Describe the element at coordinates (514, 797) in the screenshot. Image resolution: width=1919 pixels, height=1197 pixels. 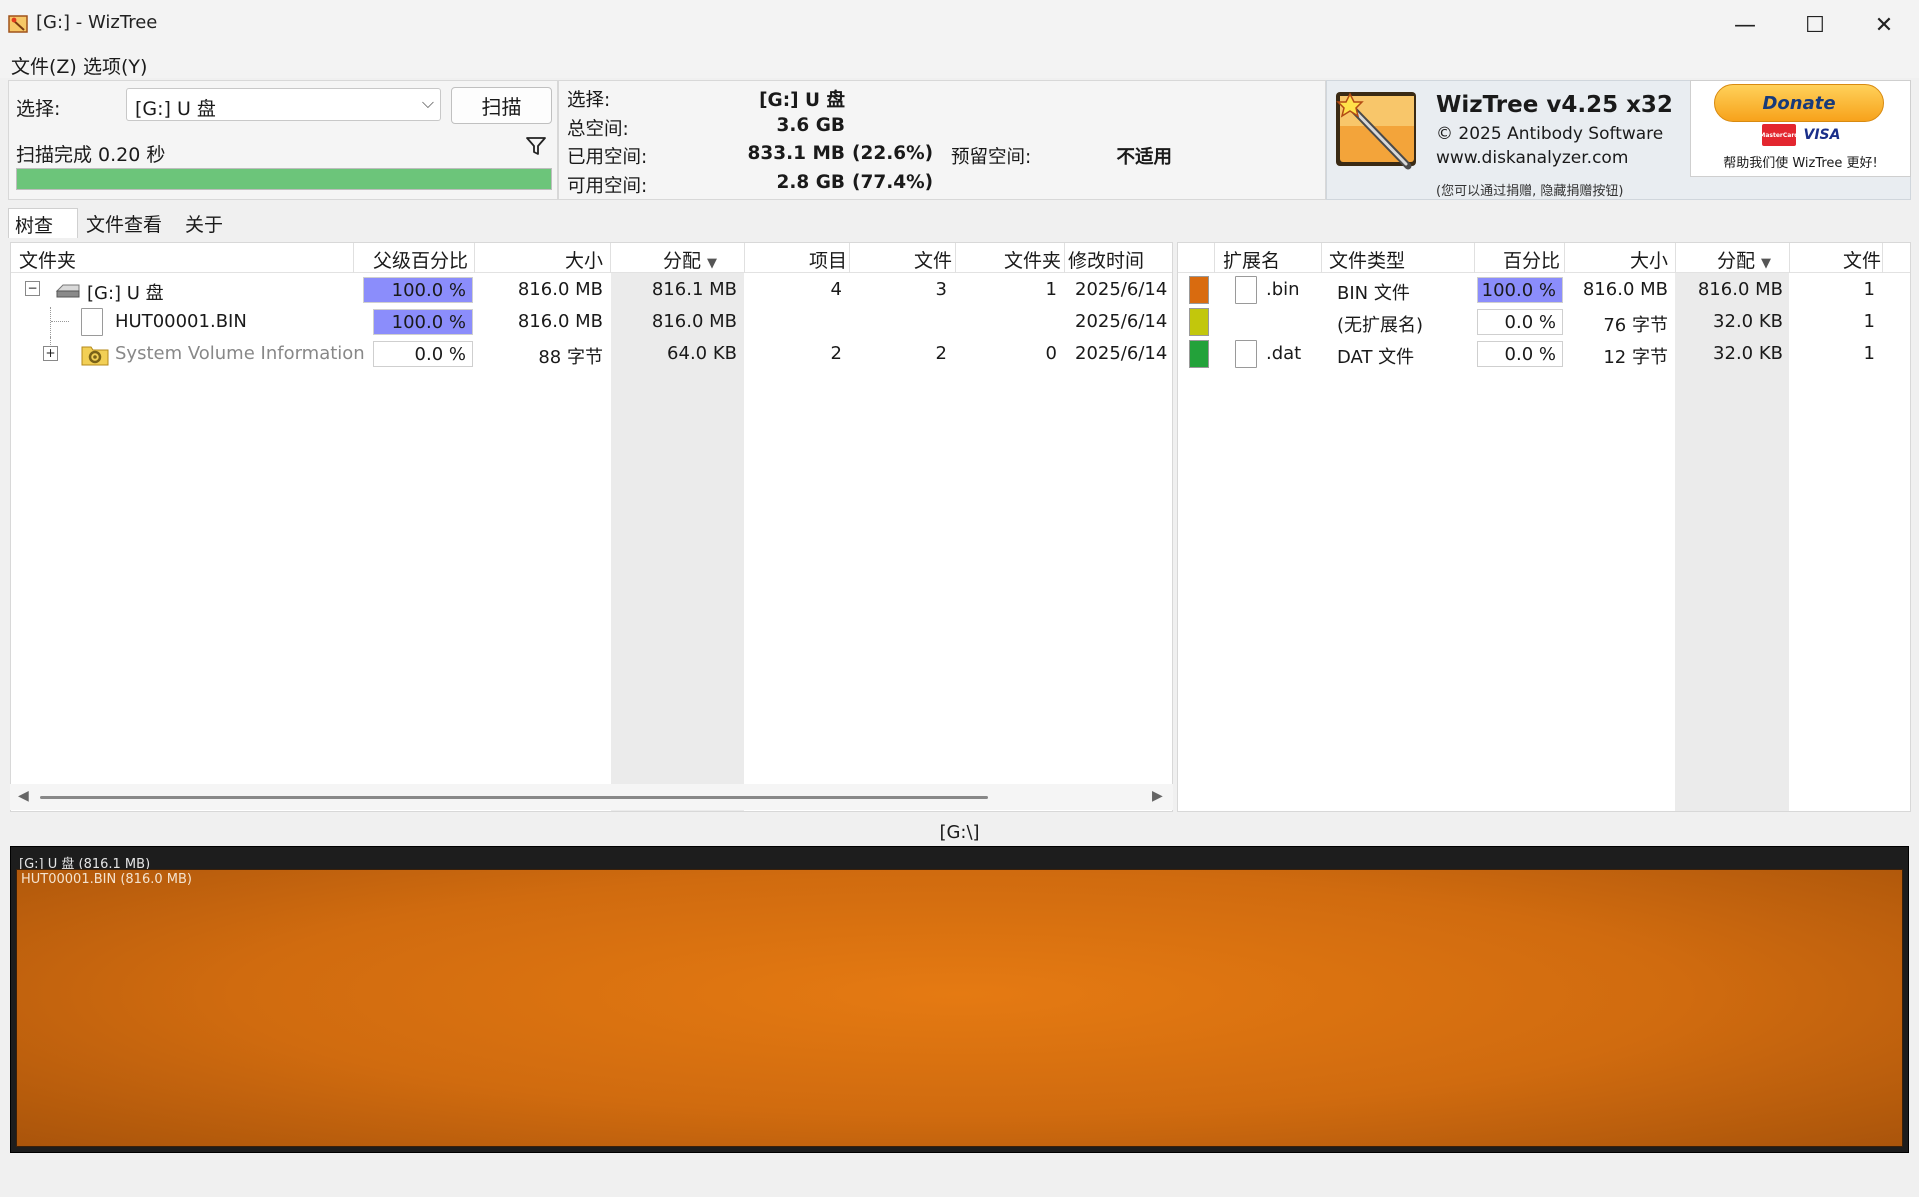
I see `scrollbar-thumb` at that location.